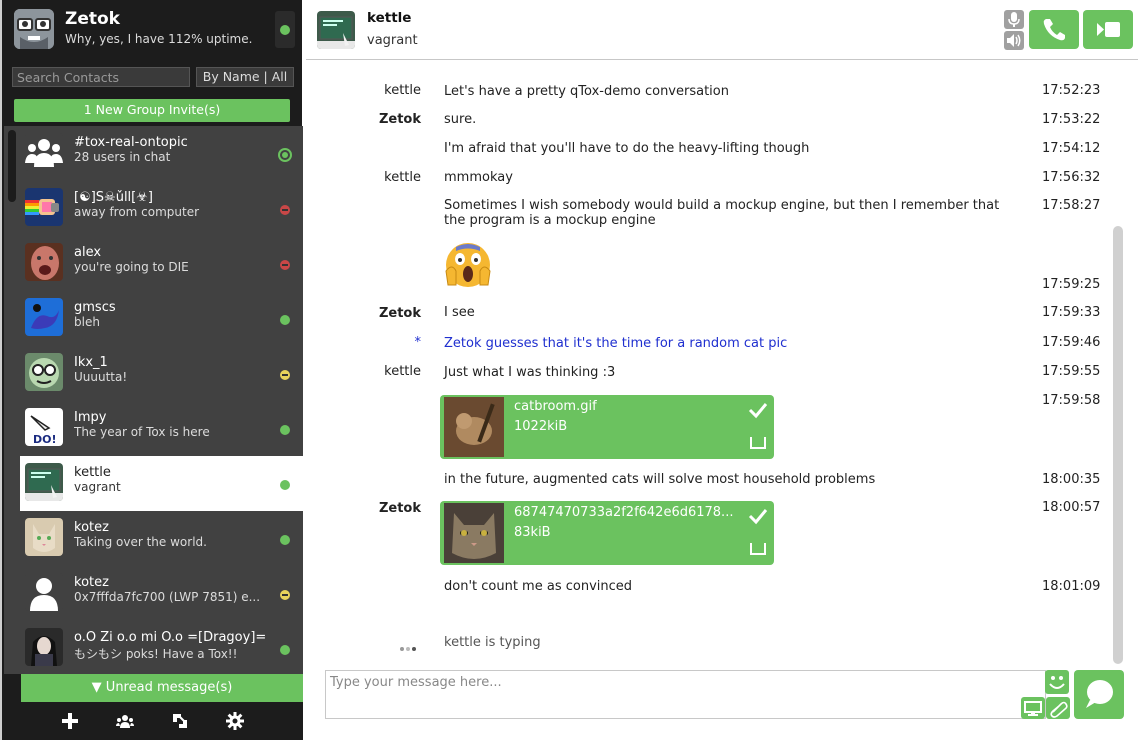 Image resolution: width=1144 pixels, height=740 pixels. What do you see at coordinates (468, 265) in the screenshot?
I see `face-screaming-emoji` at bounding box center [468, 265].